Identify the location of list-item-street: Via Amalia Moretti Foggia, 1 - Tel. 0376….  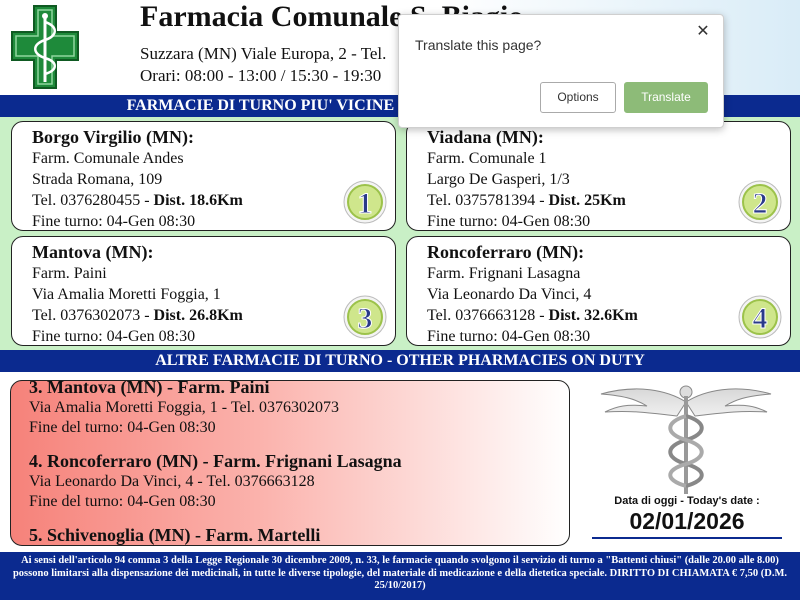
(184, 407).